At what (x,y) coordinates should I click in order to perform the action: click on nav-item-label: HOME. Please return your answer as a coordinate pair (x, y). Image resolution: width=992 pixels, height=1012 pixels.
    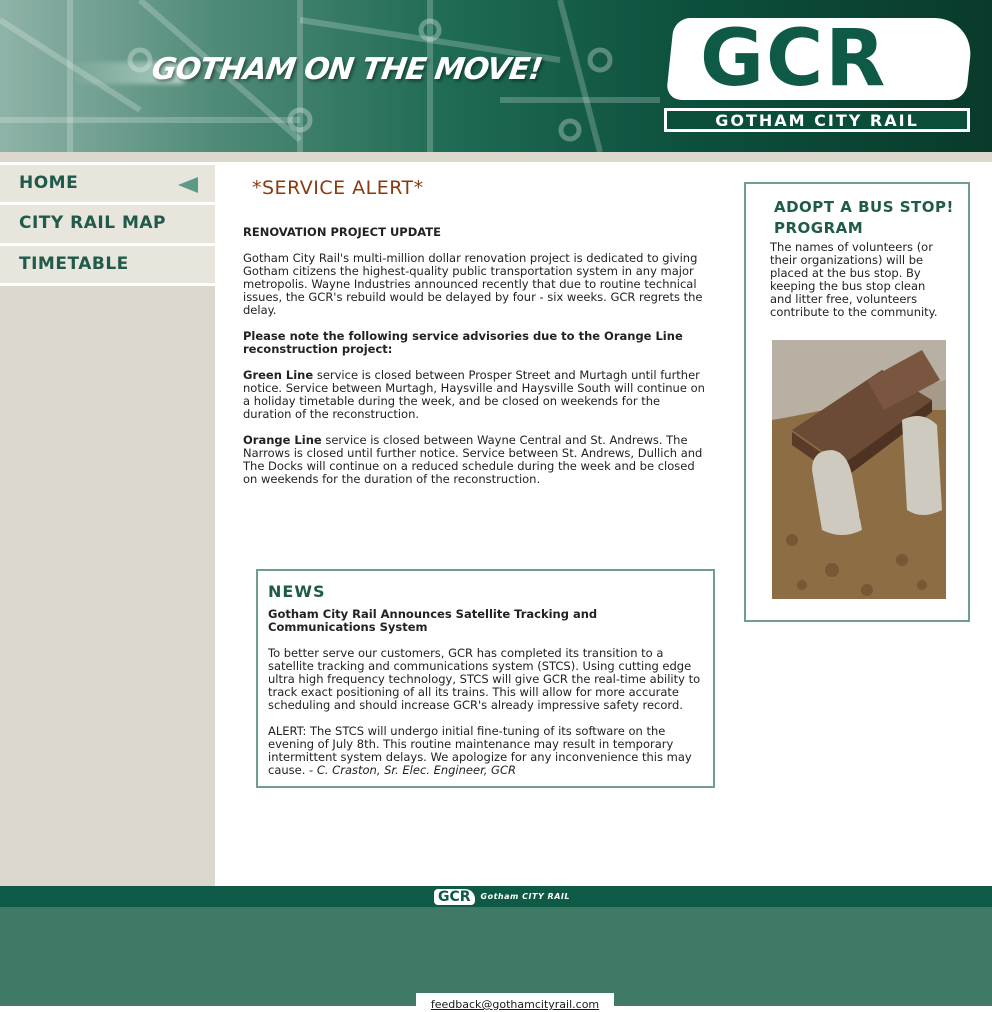
    Looking at the image, I should click on (49, 183).